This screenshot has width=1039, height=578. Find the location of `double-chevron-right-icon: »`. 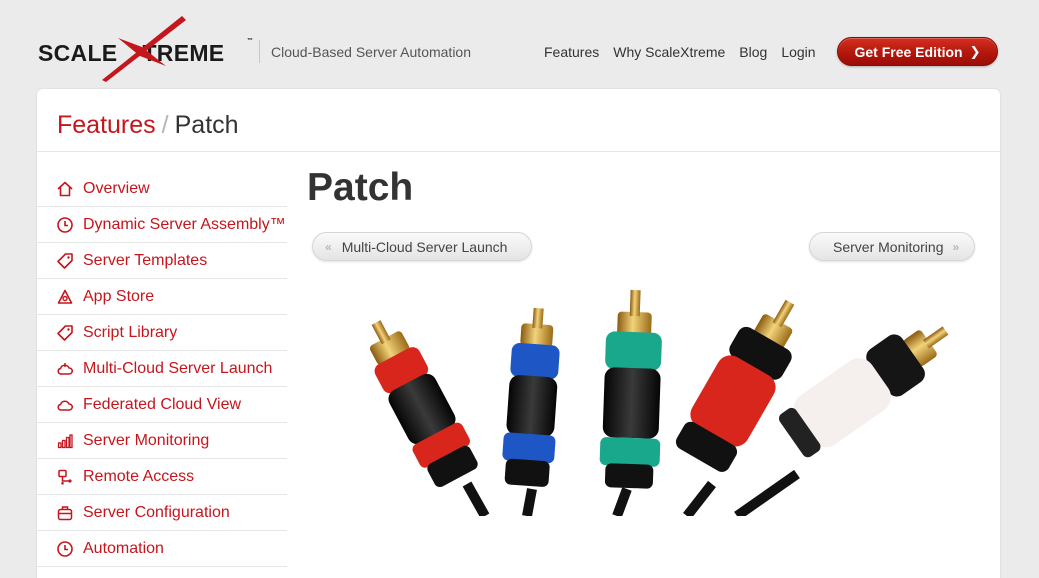

double-chevron-right-icon: » is located at coordinates (956, 246).